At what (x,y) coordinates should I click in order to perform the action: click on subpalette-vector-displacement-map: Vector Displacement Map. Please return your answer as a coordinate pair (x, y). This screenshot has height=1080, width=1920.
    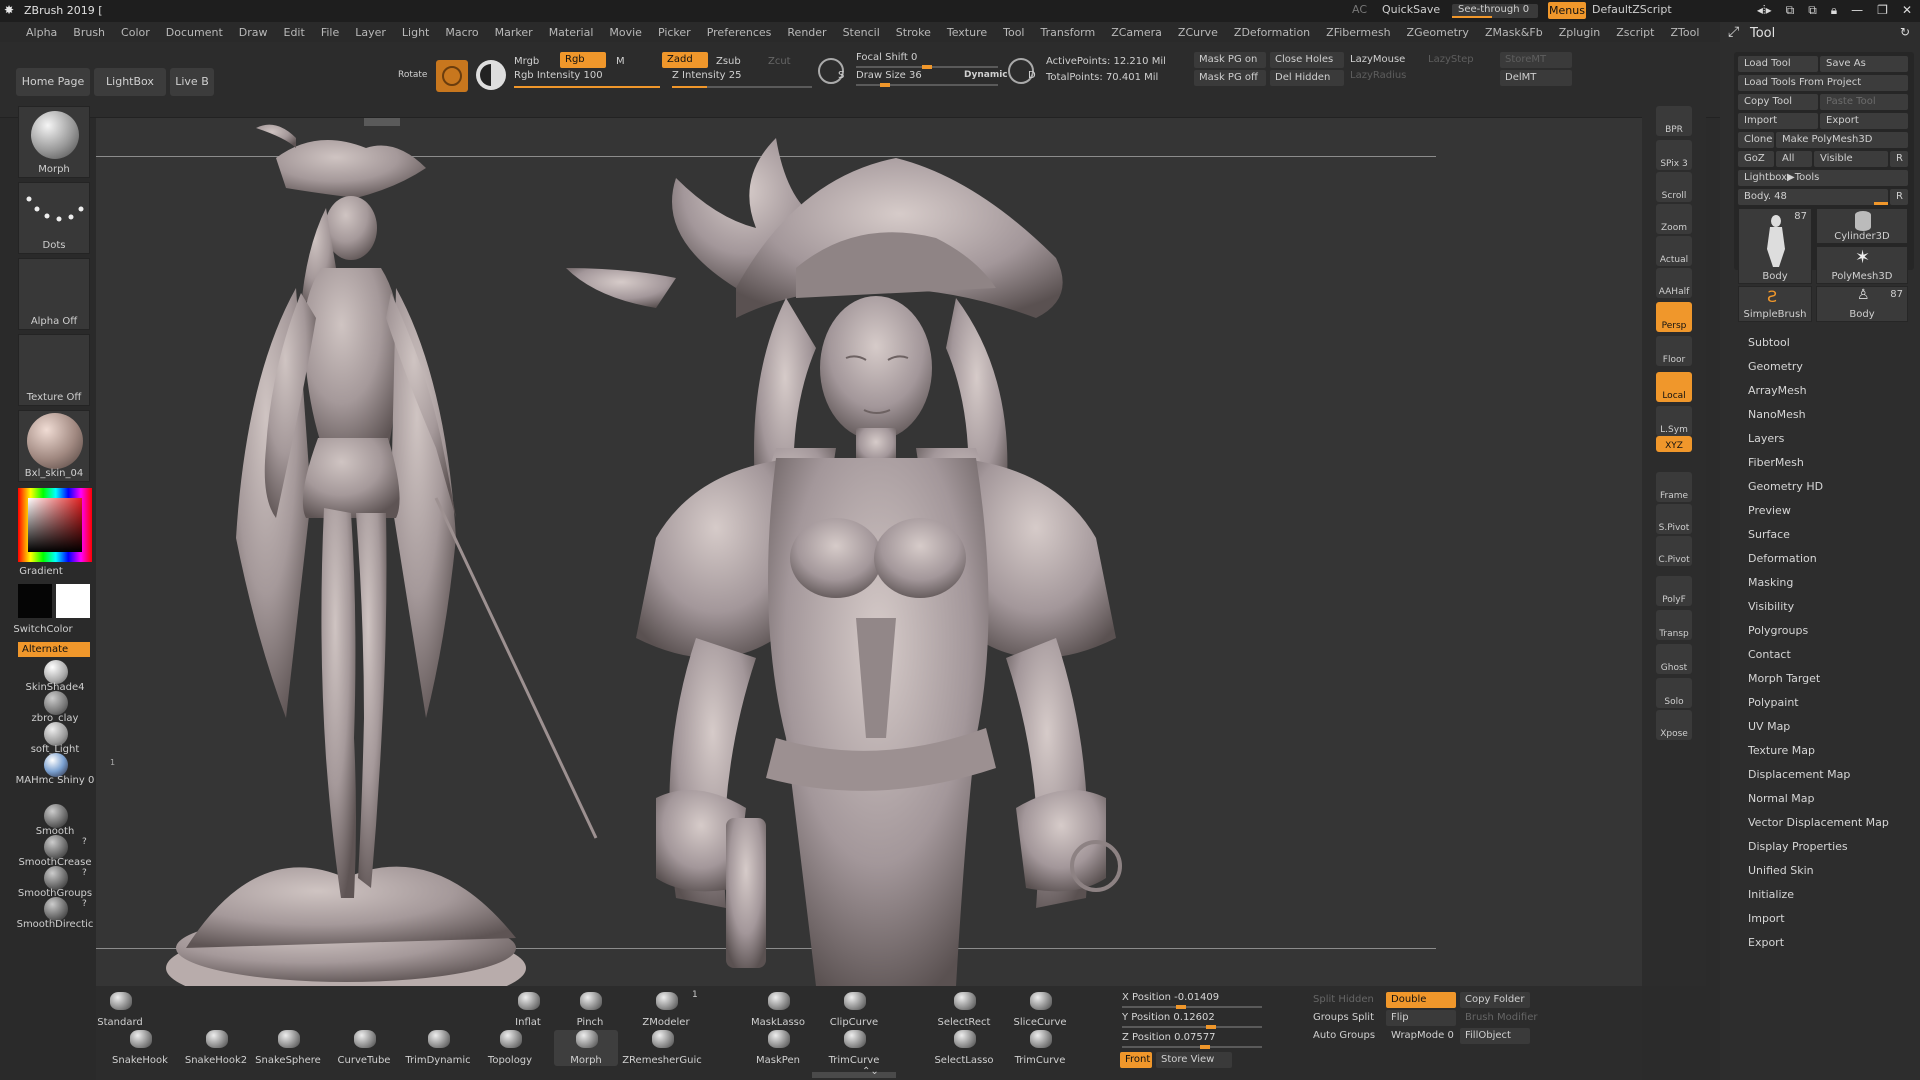
    Looking at the image, I should click on (1818, 822).